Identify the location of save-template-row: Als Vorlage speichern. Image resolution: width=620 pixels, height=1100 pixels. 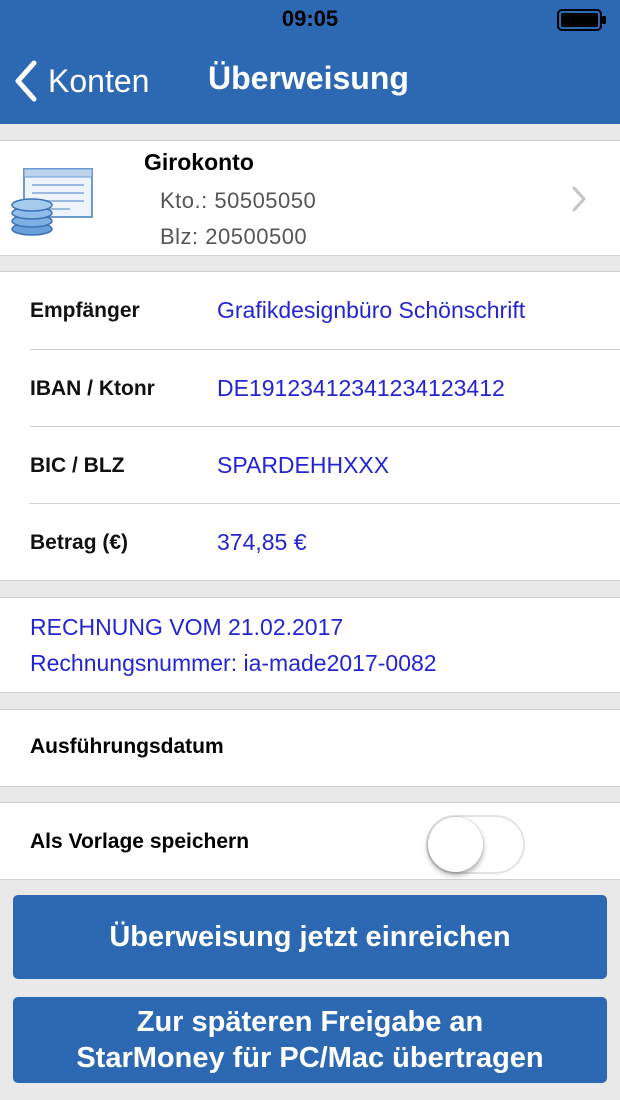
(310, 841).